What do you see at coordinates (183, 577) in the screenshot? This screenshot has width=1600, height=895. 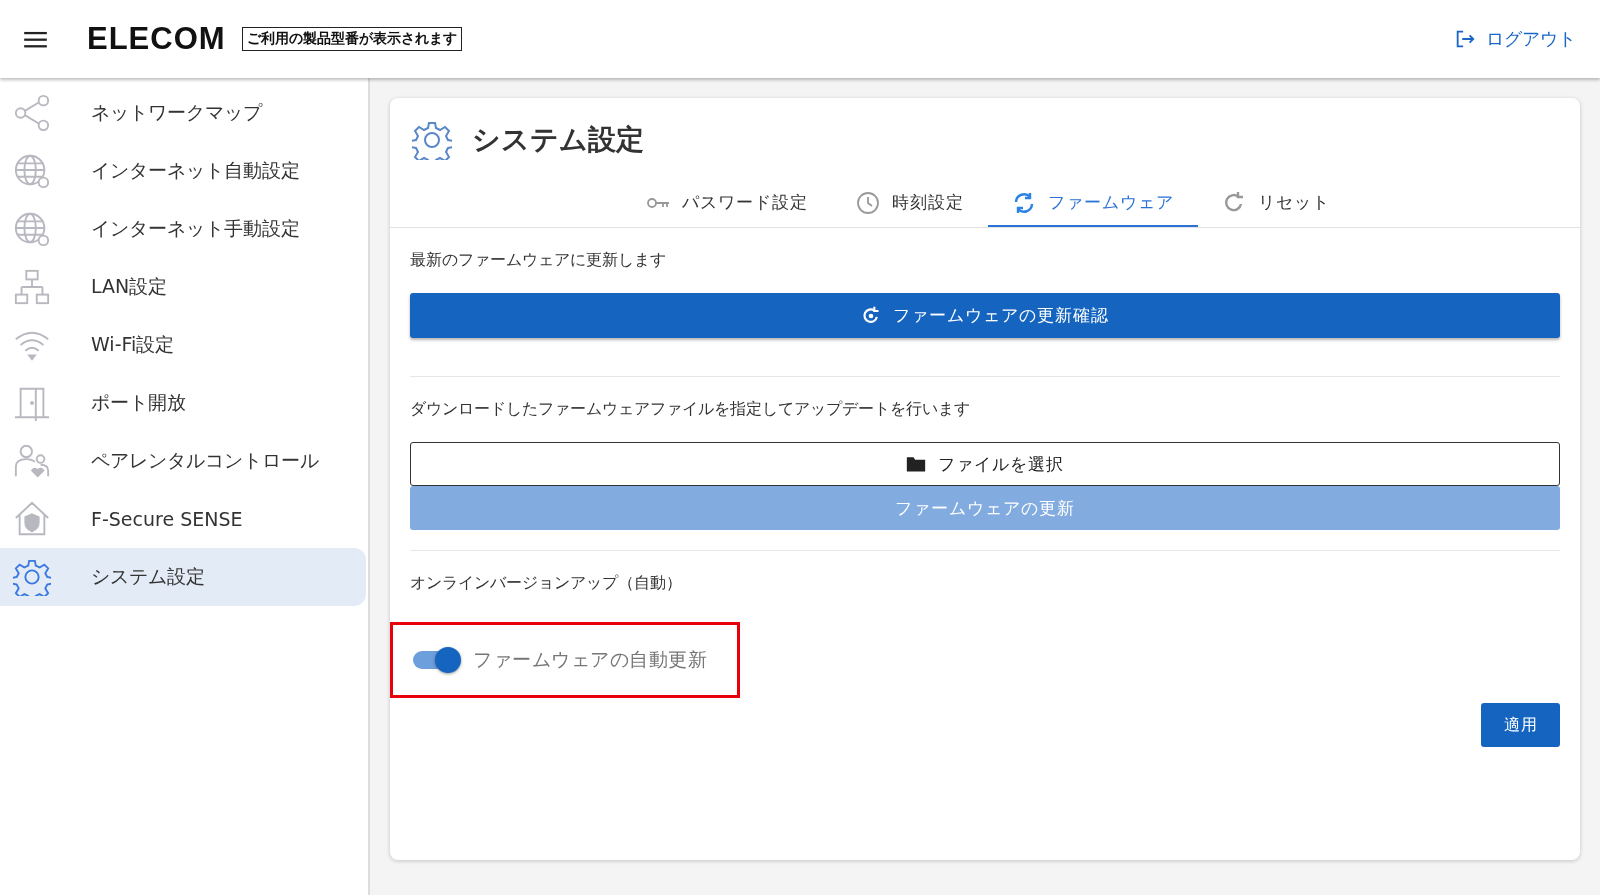 I see `sidebar-item: システム設定` at bounding box center [183, 577].